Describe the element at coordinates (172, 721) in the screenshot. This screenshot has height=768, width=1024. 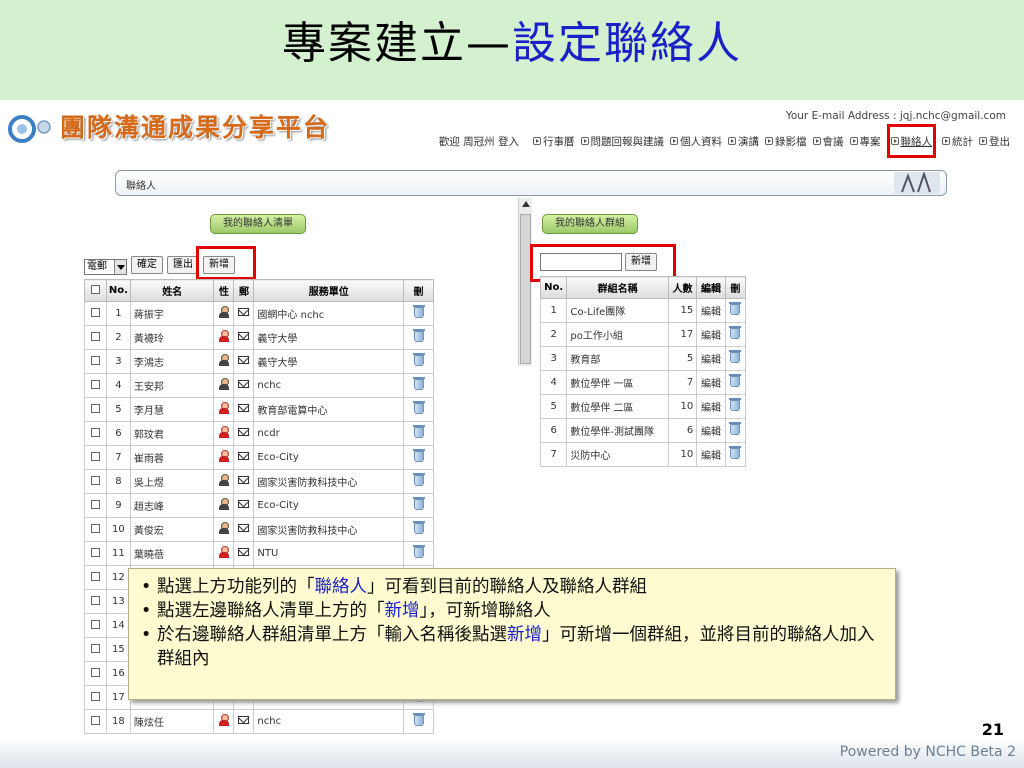
I see `contact-name: 陳炫任` at that location.